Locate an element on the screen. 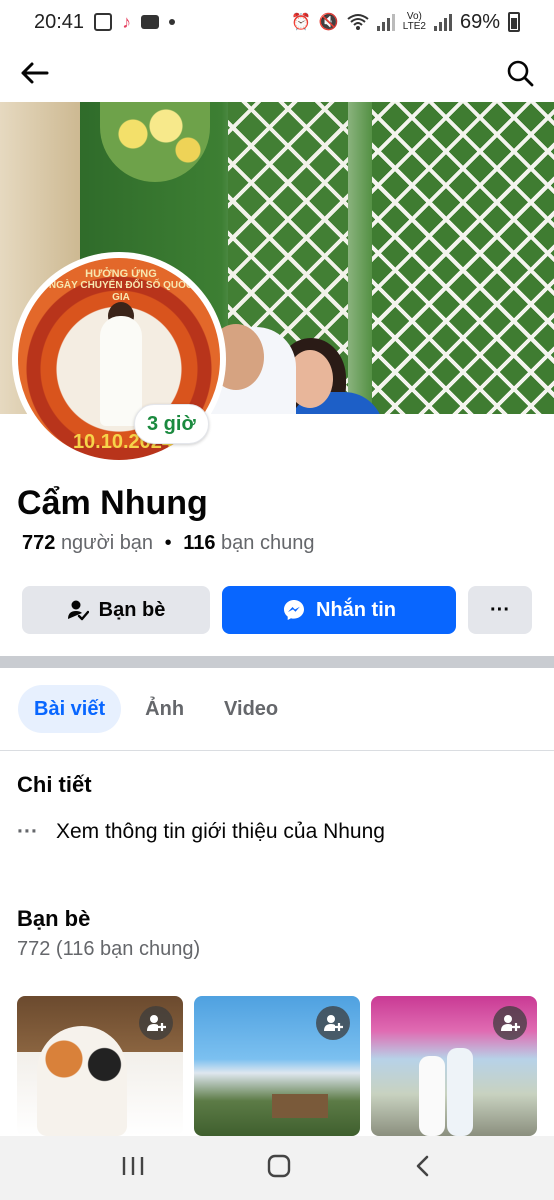 The width and height of the screenshot is (554, 1200). search-button is located at coordinates (520, 73).